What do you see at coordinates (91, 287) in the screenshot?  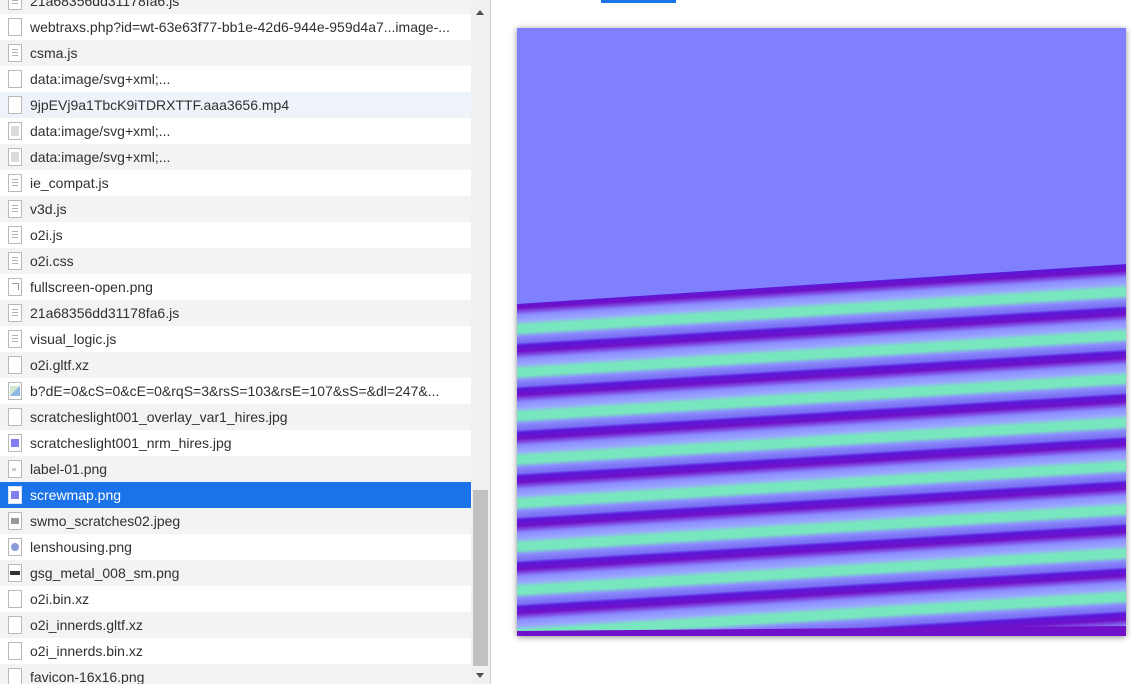 I see `file-name: fullscreen-open.png` at bounding box center [91, 287].